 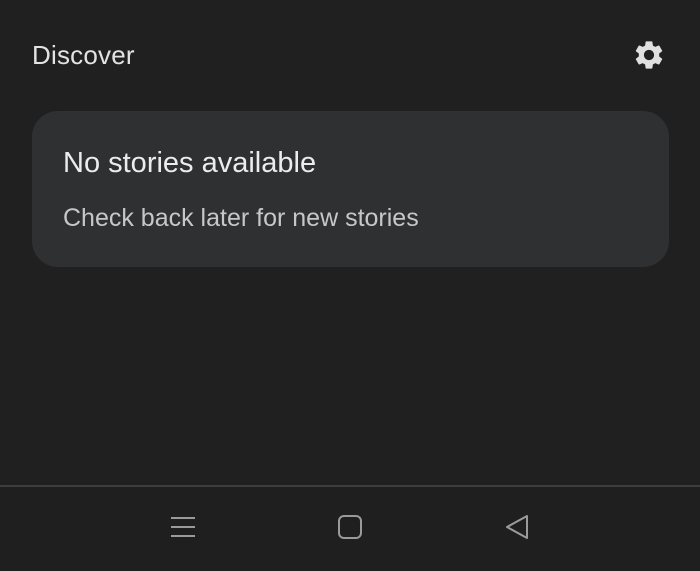 I want to click on empty-state-subtitle: Check back later for new stories, so click(x=241, y=218).